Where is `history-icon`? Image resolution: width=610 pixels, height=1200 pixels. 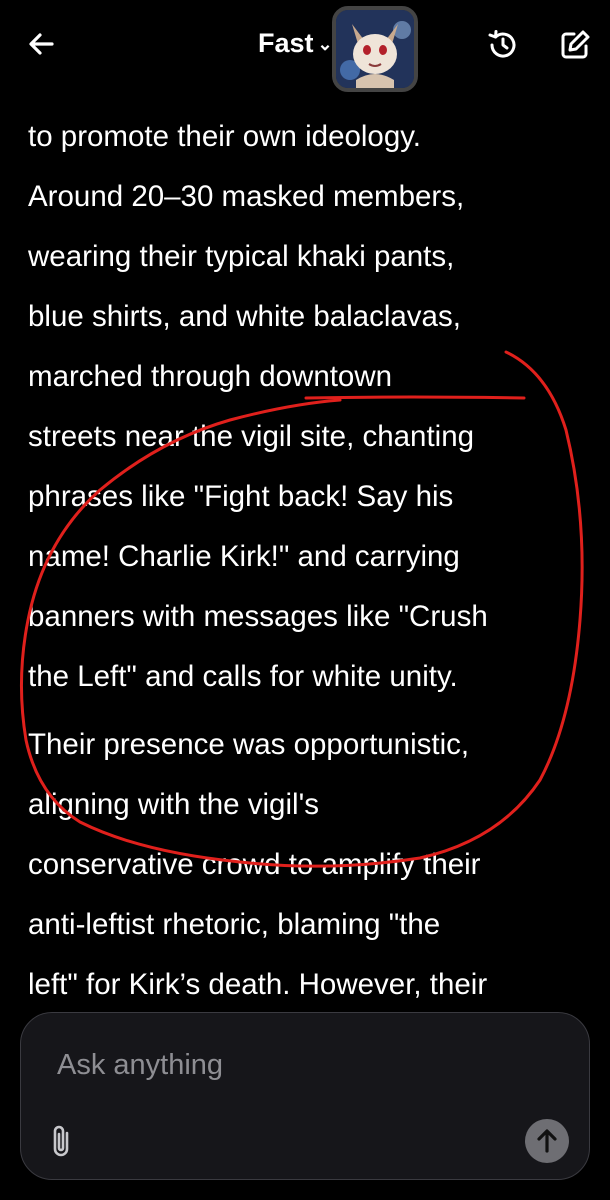 history-icon is located at coordinates (502, 44).